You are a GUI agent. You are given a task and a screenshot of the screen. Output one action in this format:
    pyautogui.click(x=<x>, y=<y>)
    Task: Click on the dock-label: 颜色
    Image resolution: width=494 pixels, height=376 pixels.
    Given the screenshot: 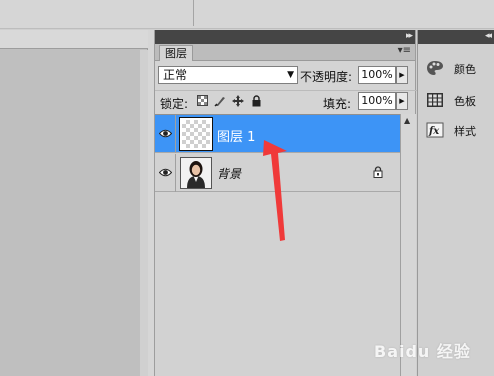 What is the action you would take?
    pyautogui.click(x=465, y=69)
    